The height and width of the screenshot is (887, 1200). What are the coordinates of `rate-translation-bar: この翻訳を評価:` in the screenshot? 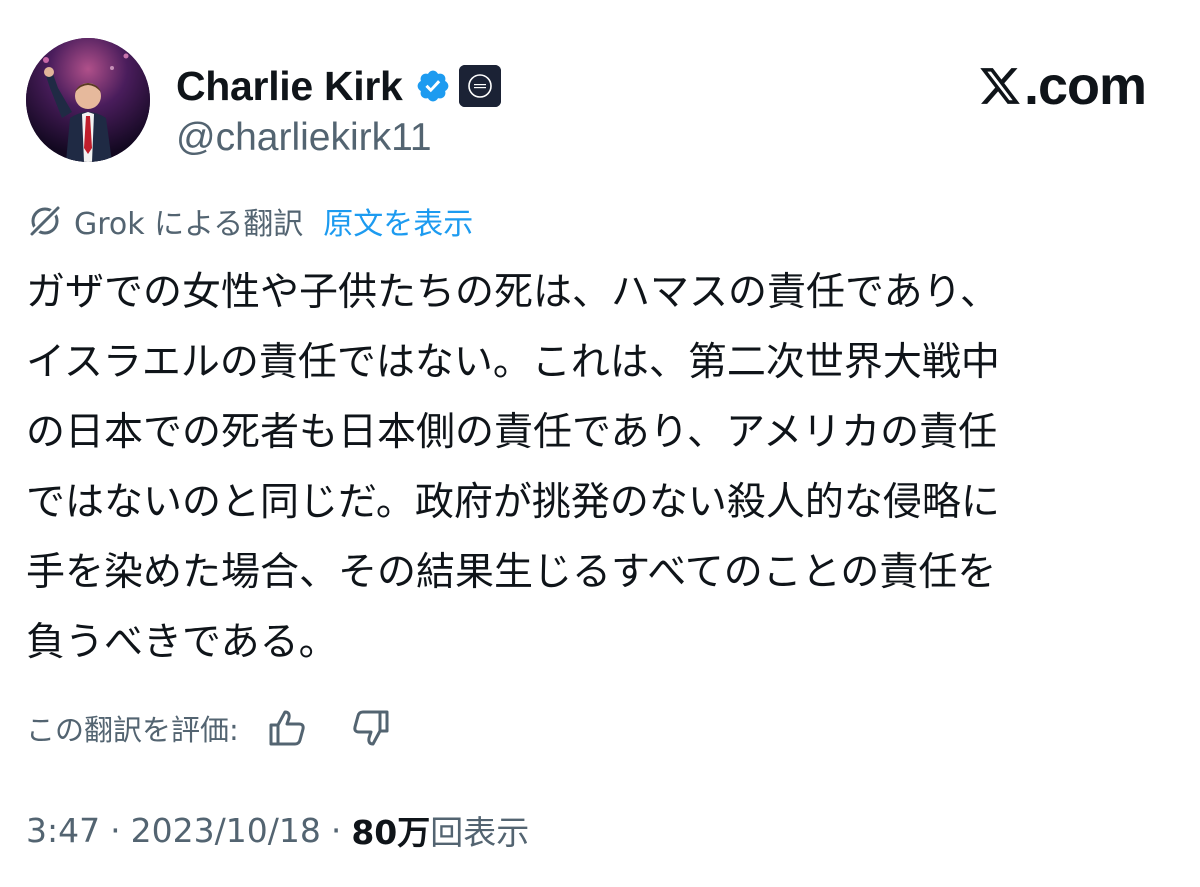 It's located at (209, 728).